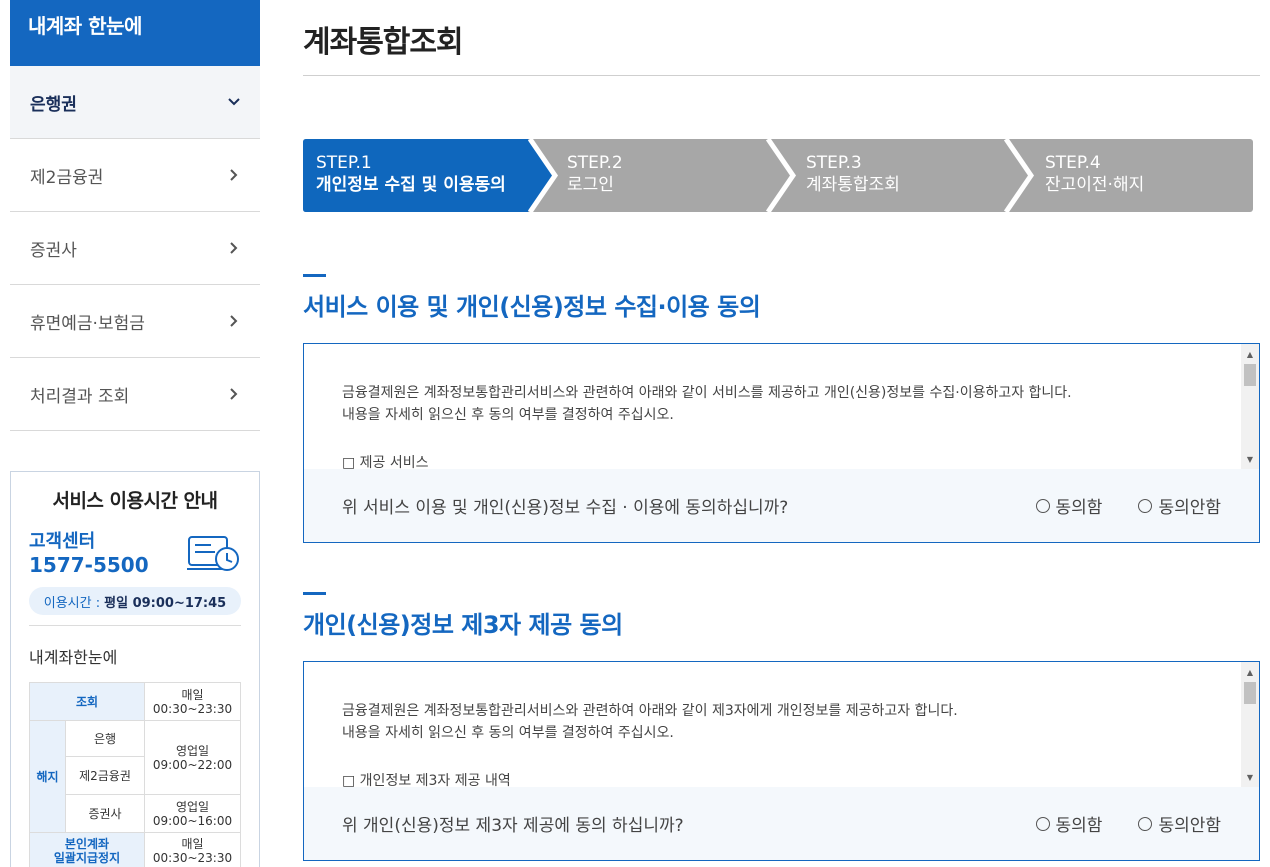 The height and width of the screenshot is (867, 1270). I want to click on time-line: 00:30~23:30, so click(192, 857).